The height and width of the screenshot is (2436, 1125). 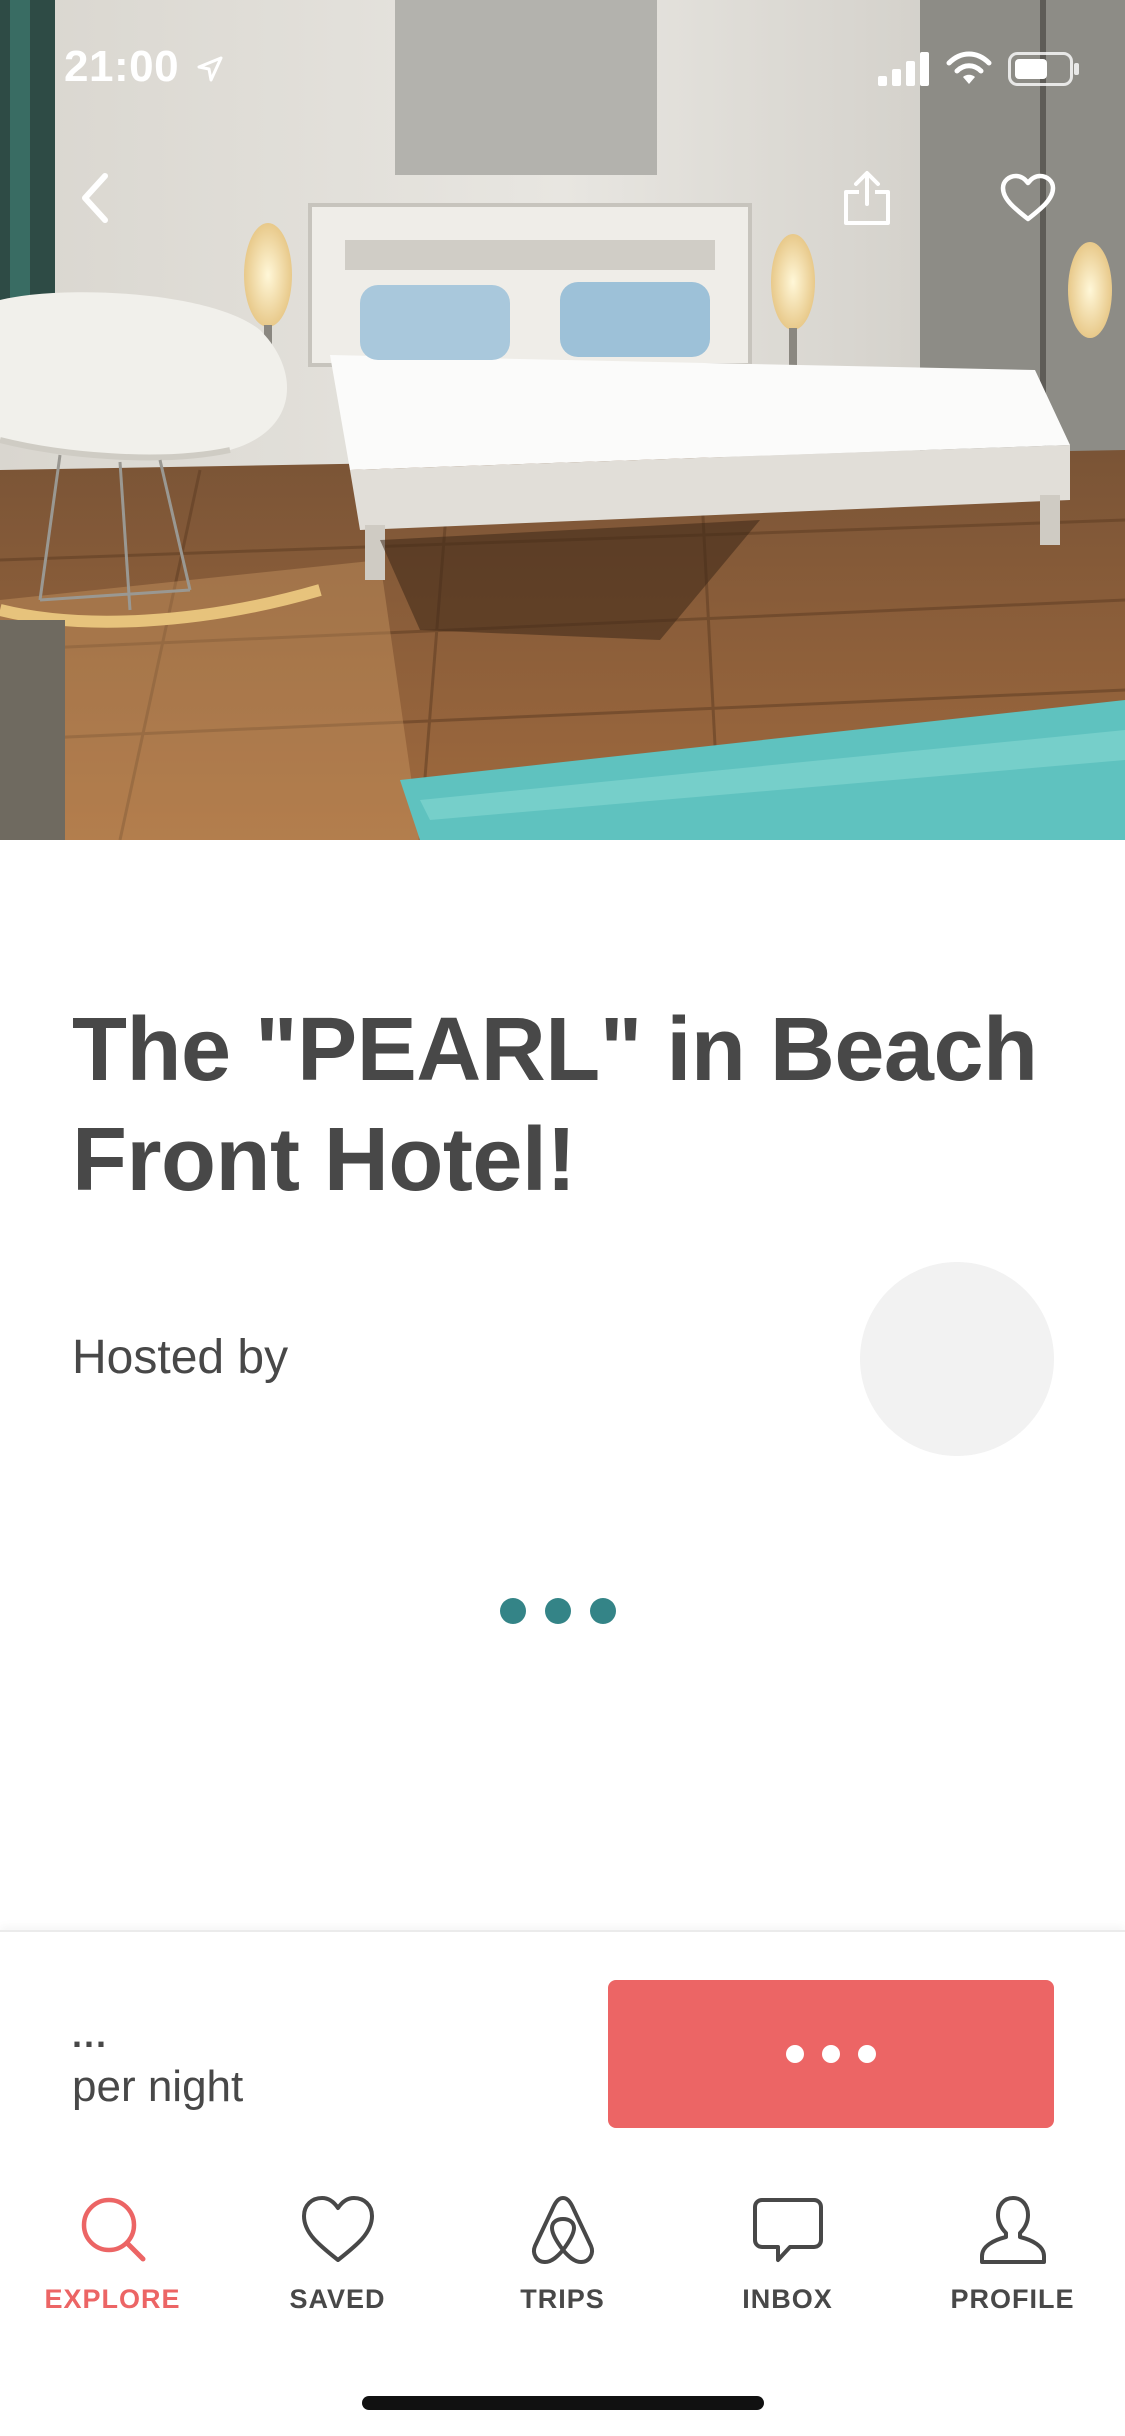 I want to click on check-availability-button, so click(x=831, y=2054).